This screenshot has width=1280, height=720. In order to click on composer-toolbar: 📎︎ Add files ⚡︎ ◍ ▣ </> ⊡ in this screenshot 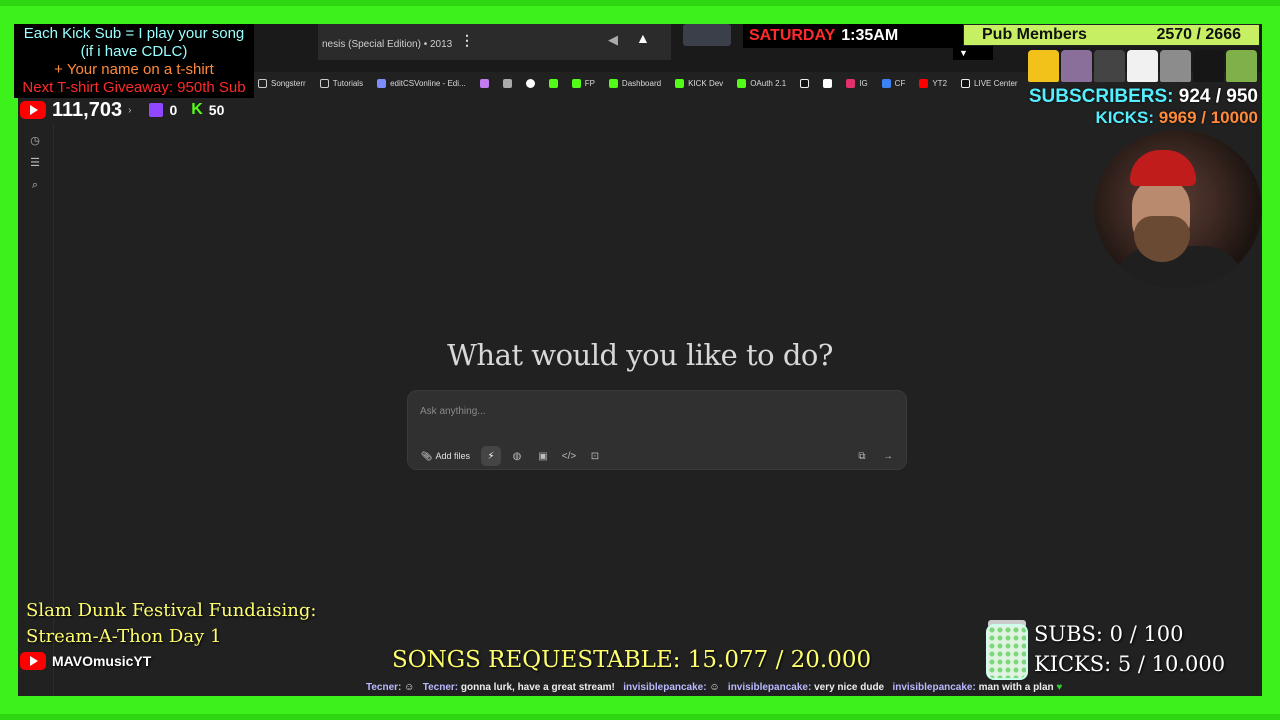, I will do `click(510, 456)`.